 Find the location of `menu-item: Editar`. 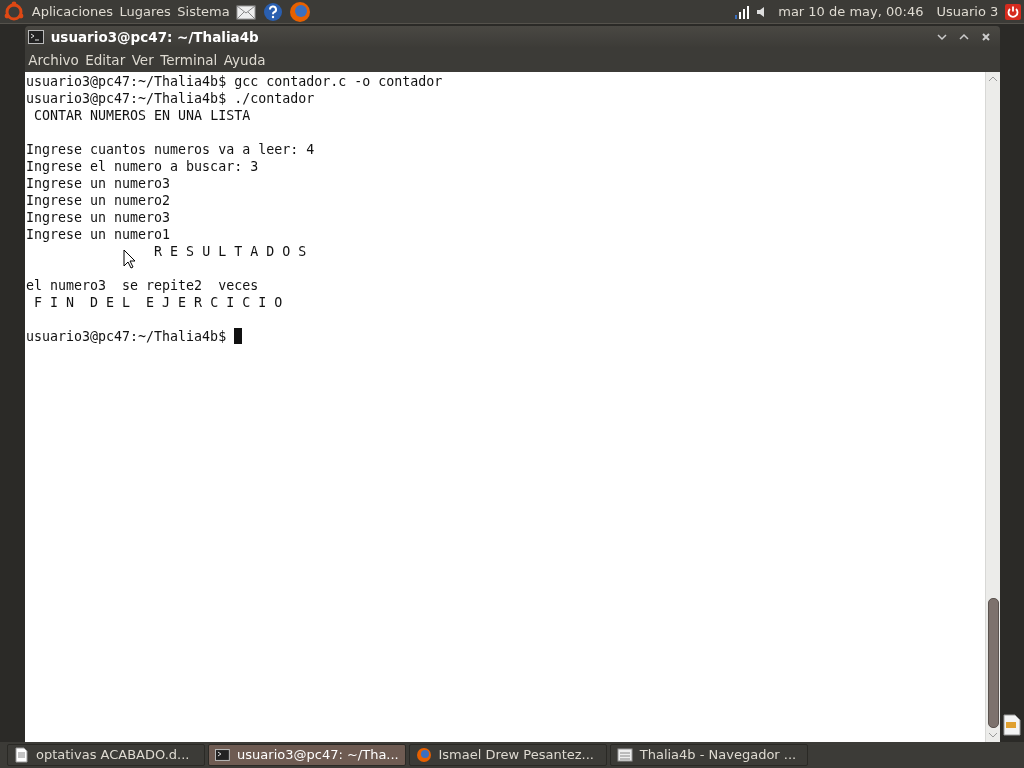

menu-item: Editar is located at coordinates (105, 60).